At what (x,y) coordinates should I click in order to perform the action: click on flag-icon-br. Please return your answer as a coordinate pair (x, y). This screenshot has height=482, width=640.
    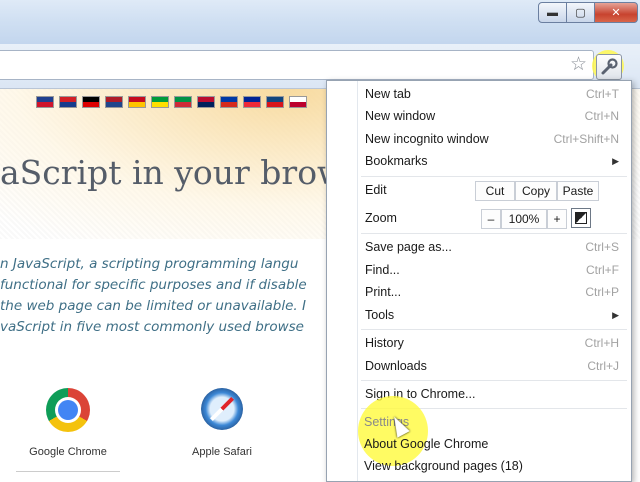
    Looking at the image, I should click on (160, 102).